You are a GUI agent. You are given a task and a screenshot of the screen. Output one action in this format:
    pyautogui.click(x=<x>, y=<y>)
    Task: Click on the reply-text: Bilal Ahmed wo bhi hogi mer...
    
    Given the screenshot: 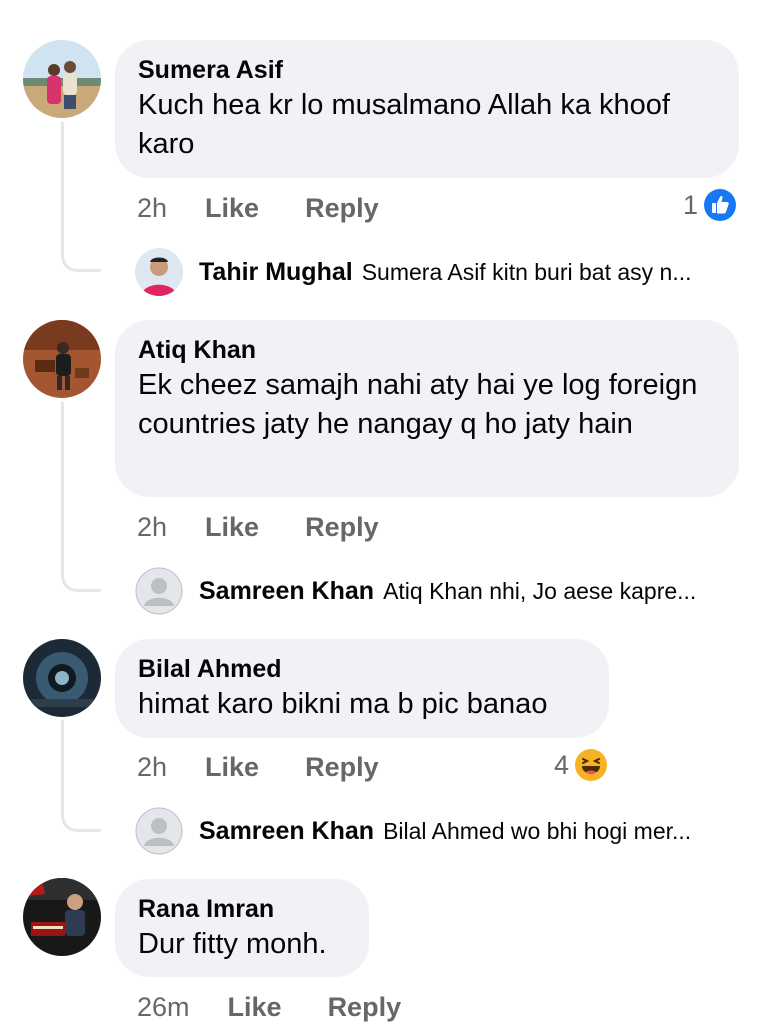 What is the action you would take?
    pyautogui.click(x=537, y=830)
    